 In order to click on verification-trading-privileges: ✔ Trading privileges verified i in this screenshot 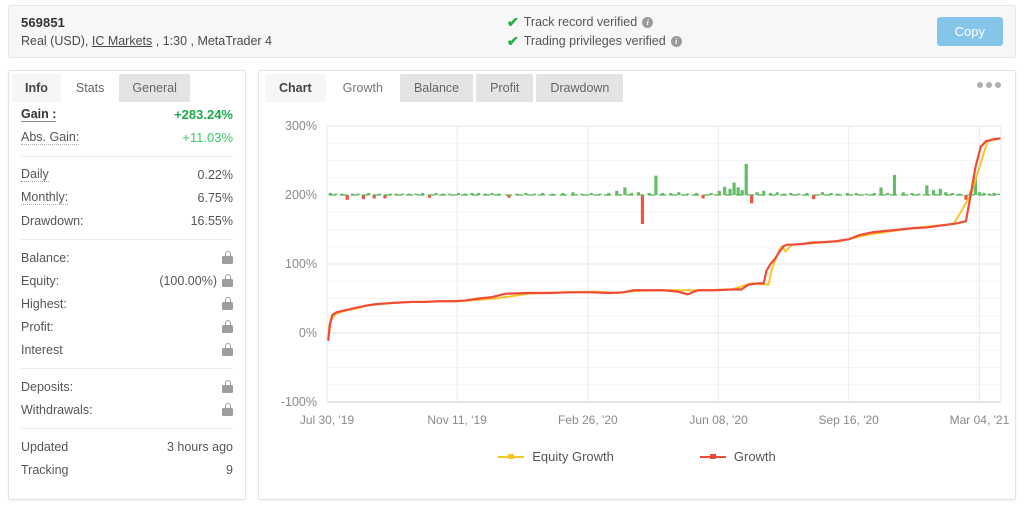, I will do `click(722, 41)`.